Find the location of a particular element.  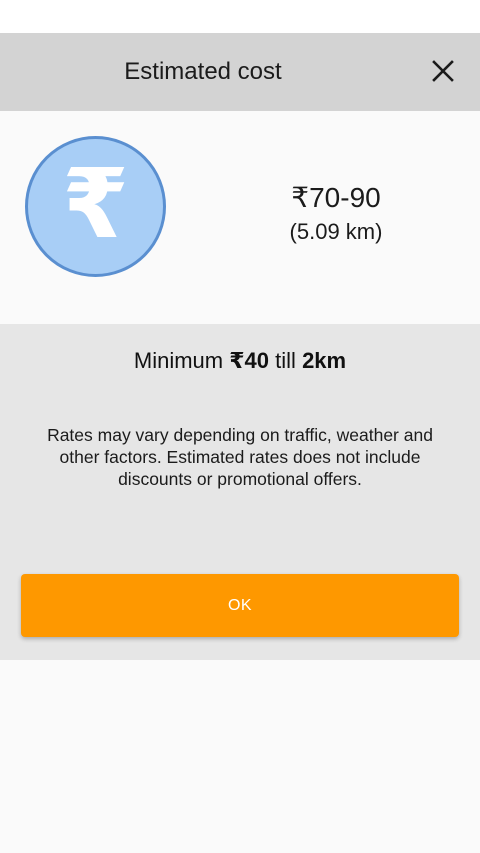

rupee-glyph: ₹ is located at coordinates (95, 204).